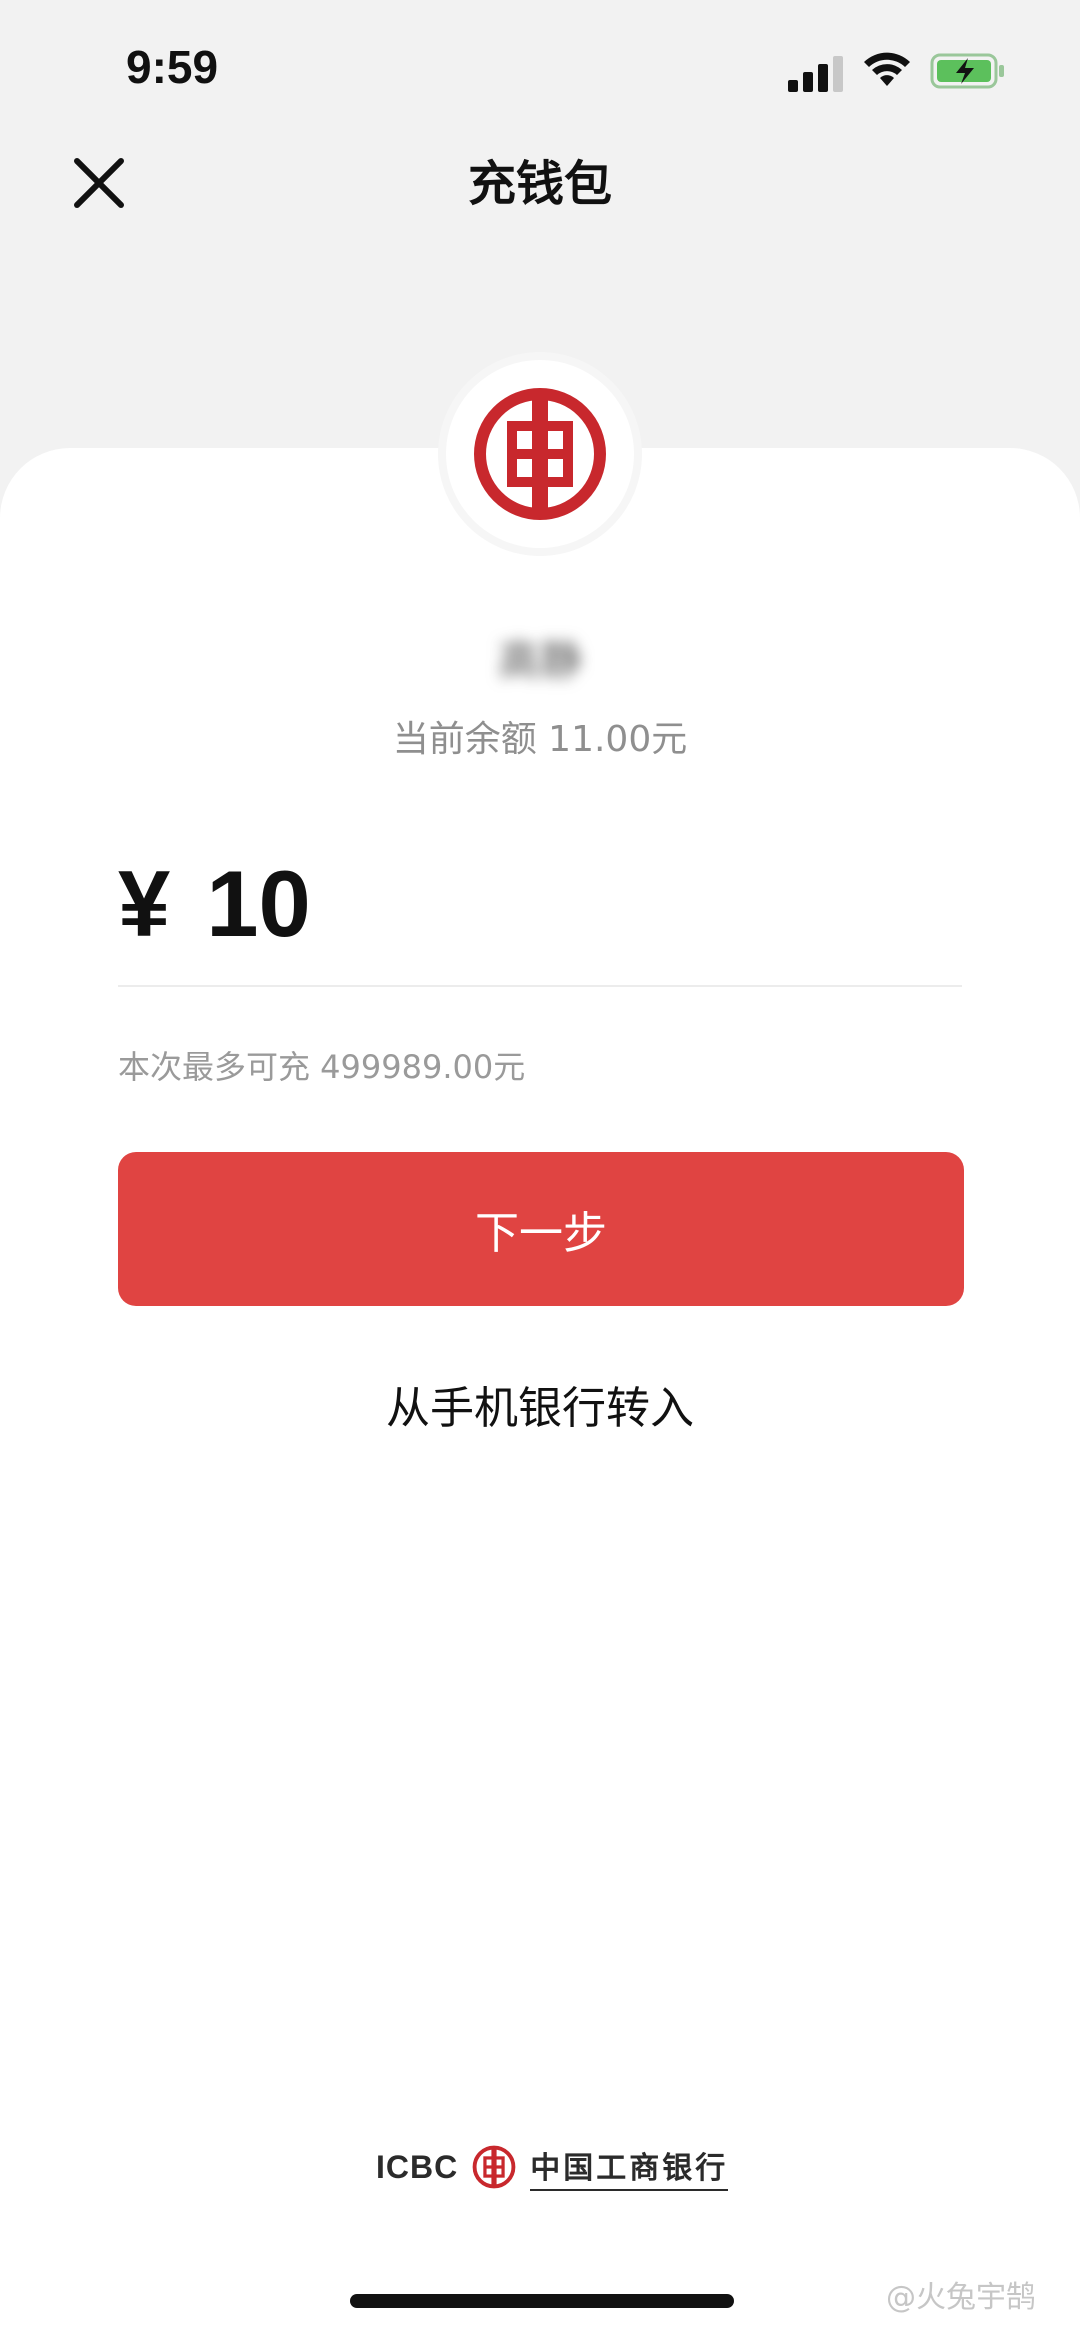  What do you see at coordinates (539, 660) in the screenshot?
I see `account-holder-name: 高静` at bounding box center [539, 660].